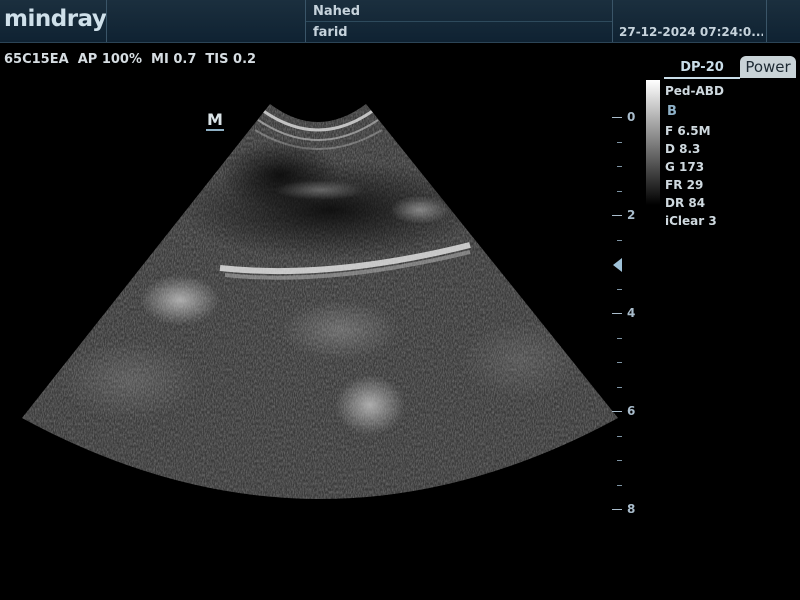 The width and height of the screenshot is (800, 600). Describe the element at coordinates (631, 215) in the screenshot. I see `depth-label: 2` at that location.